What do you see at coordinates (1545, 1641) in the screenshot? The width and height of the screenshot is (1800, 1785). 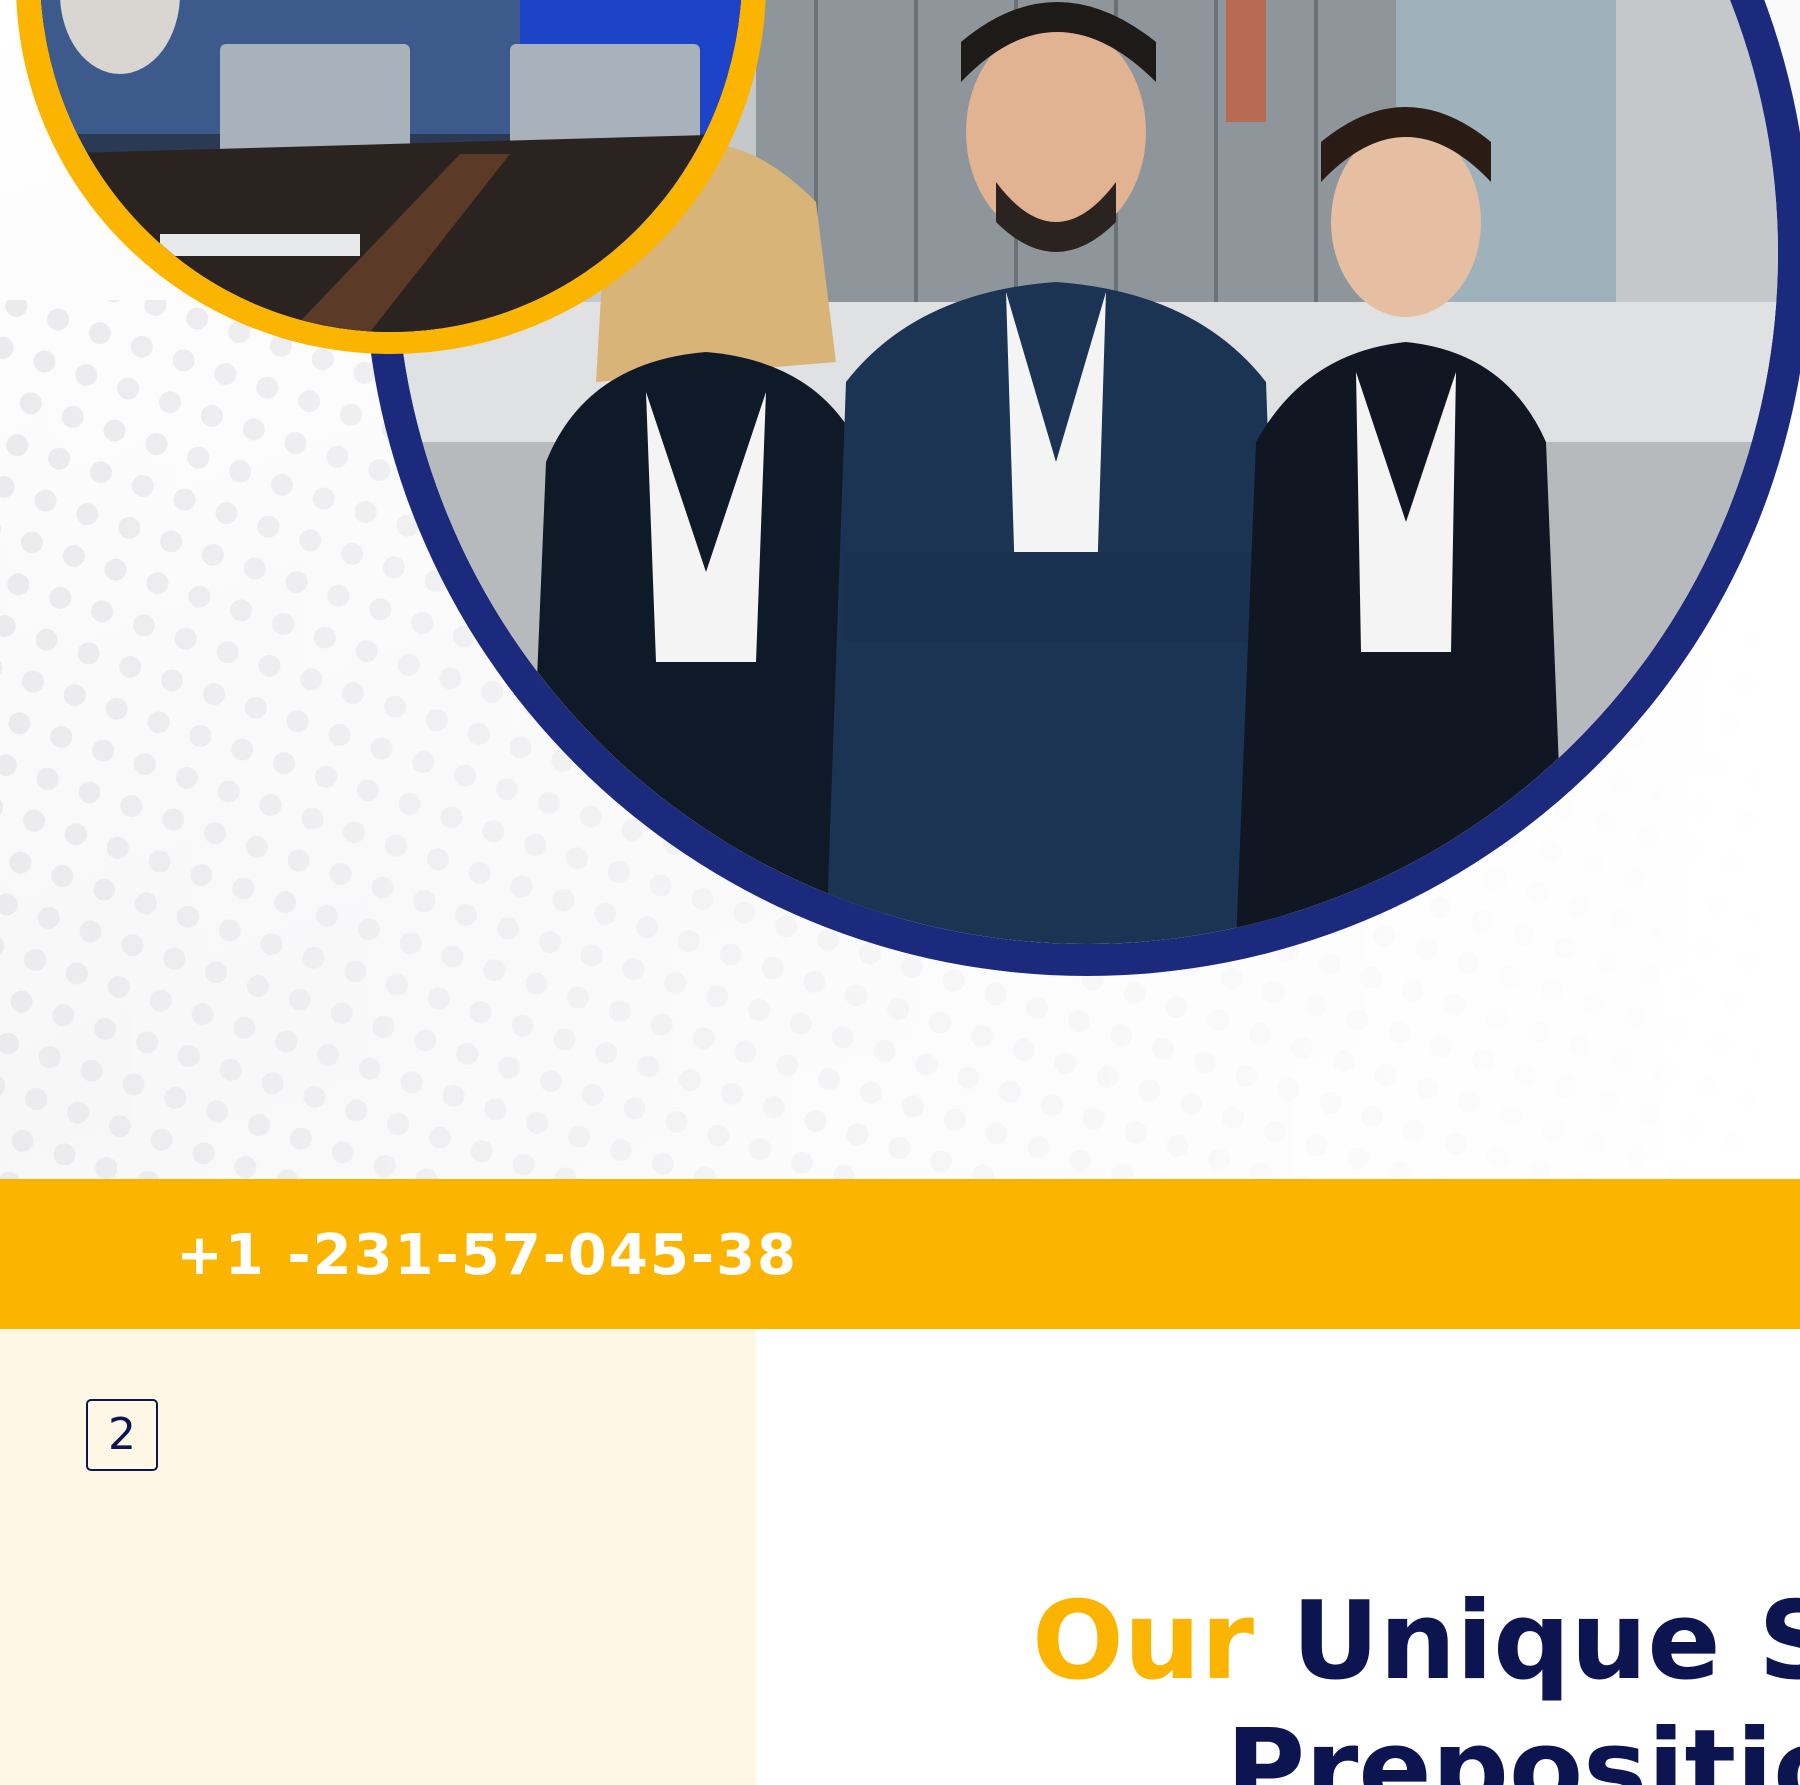 I see `headline-rest: Unique Se` at bounding box center [1545, 1641].